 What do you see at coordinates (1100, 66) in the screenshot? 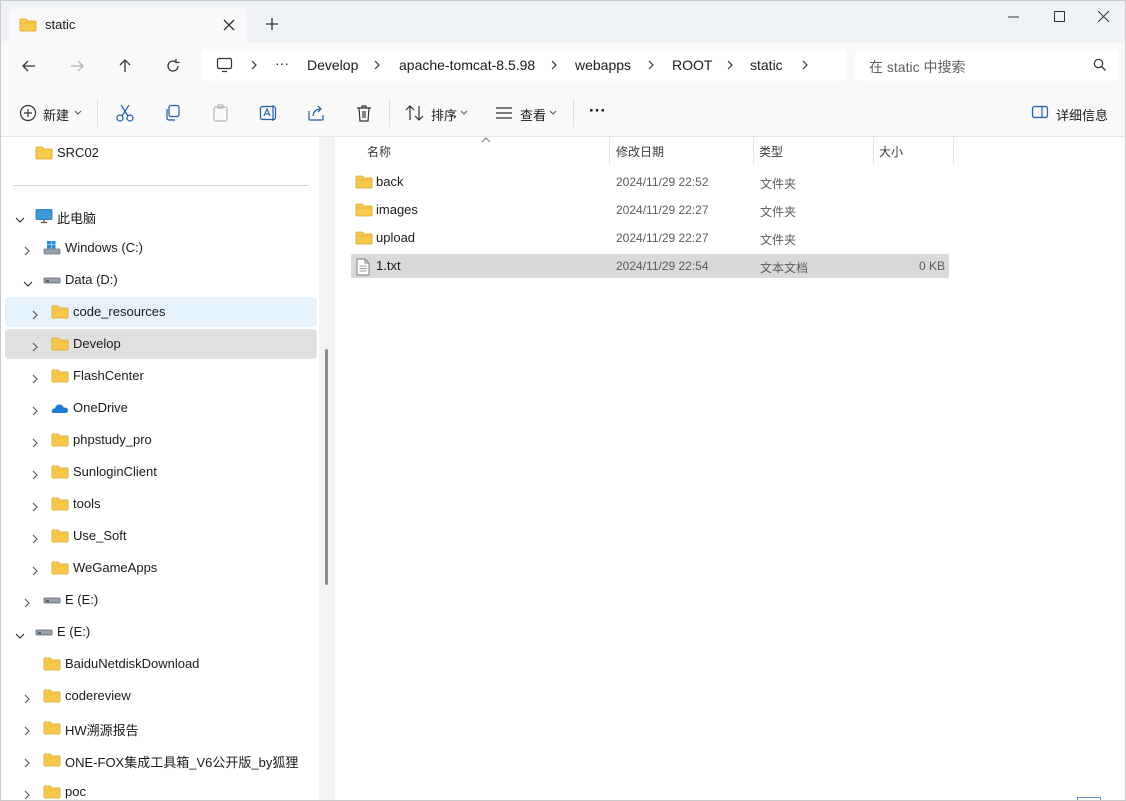
I see `search-icon` at bounding box center [1100, 66].